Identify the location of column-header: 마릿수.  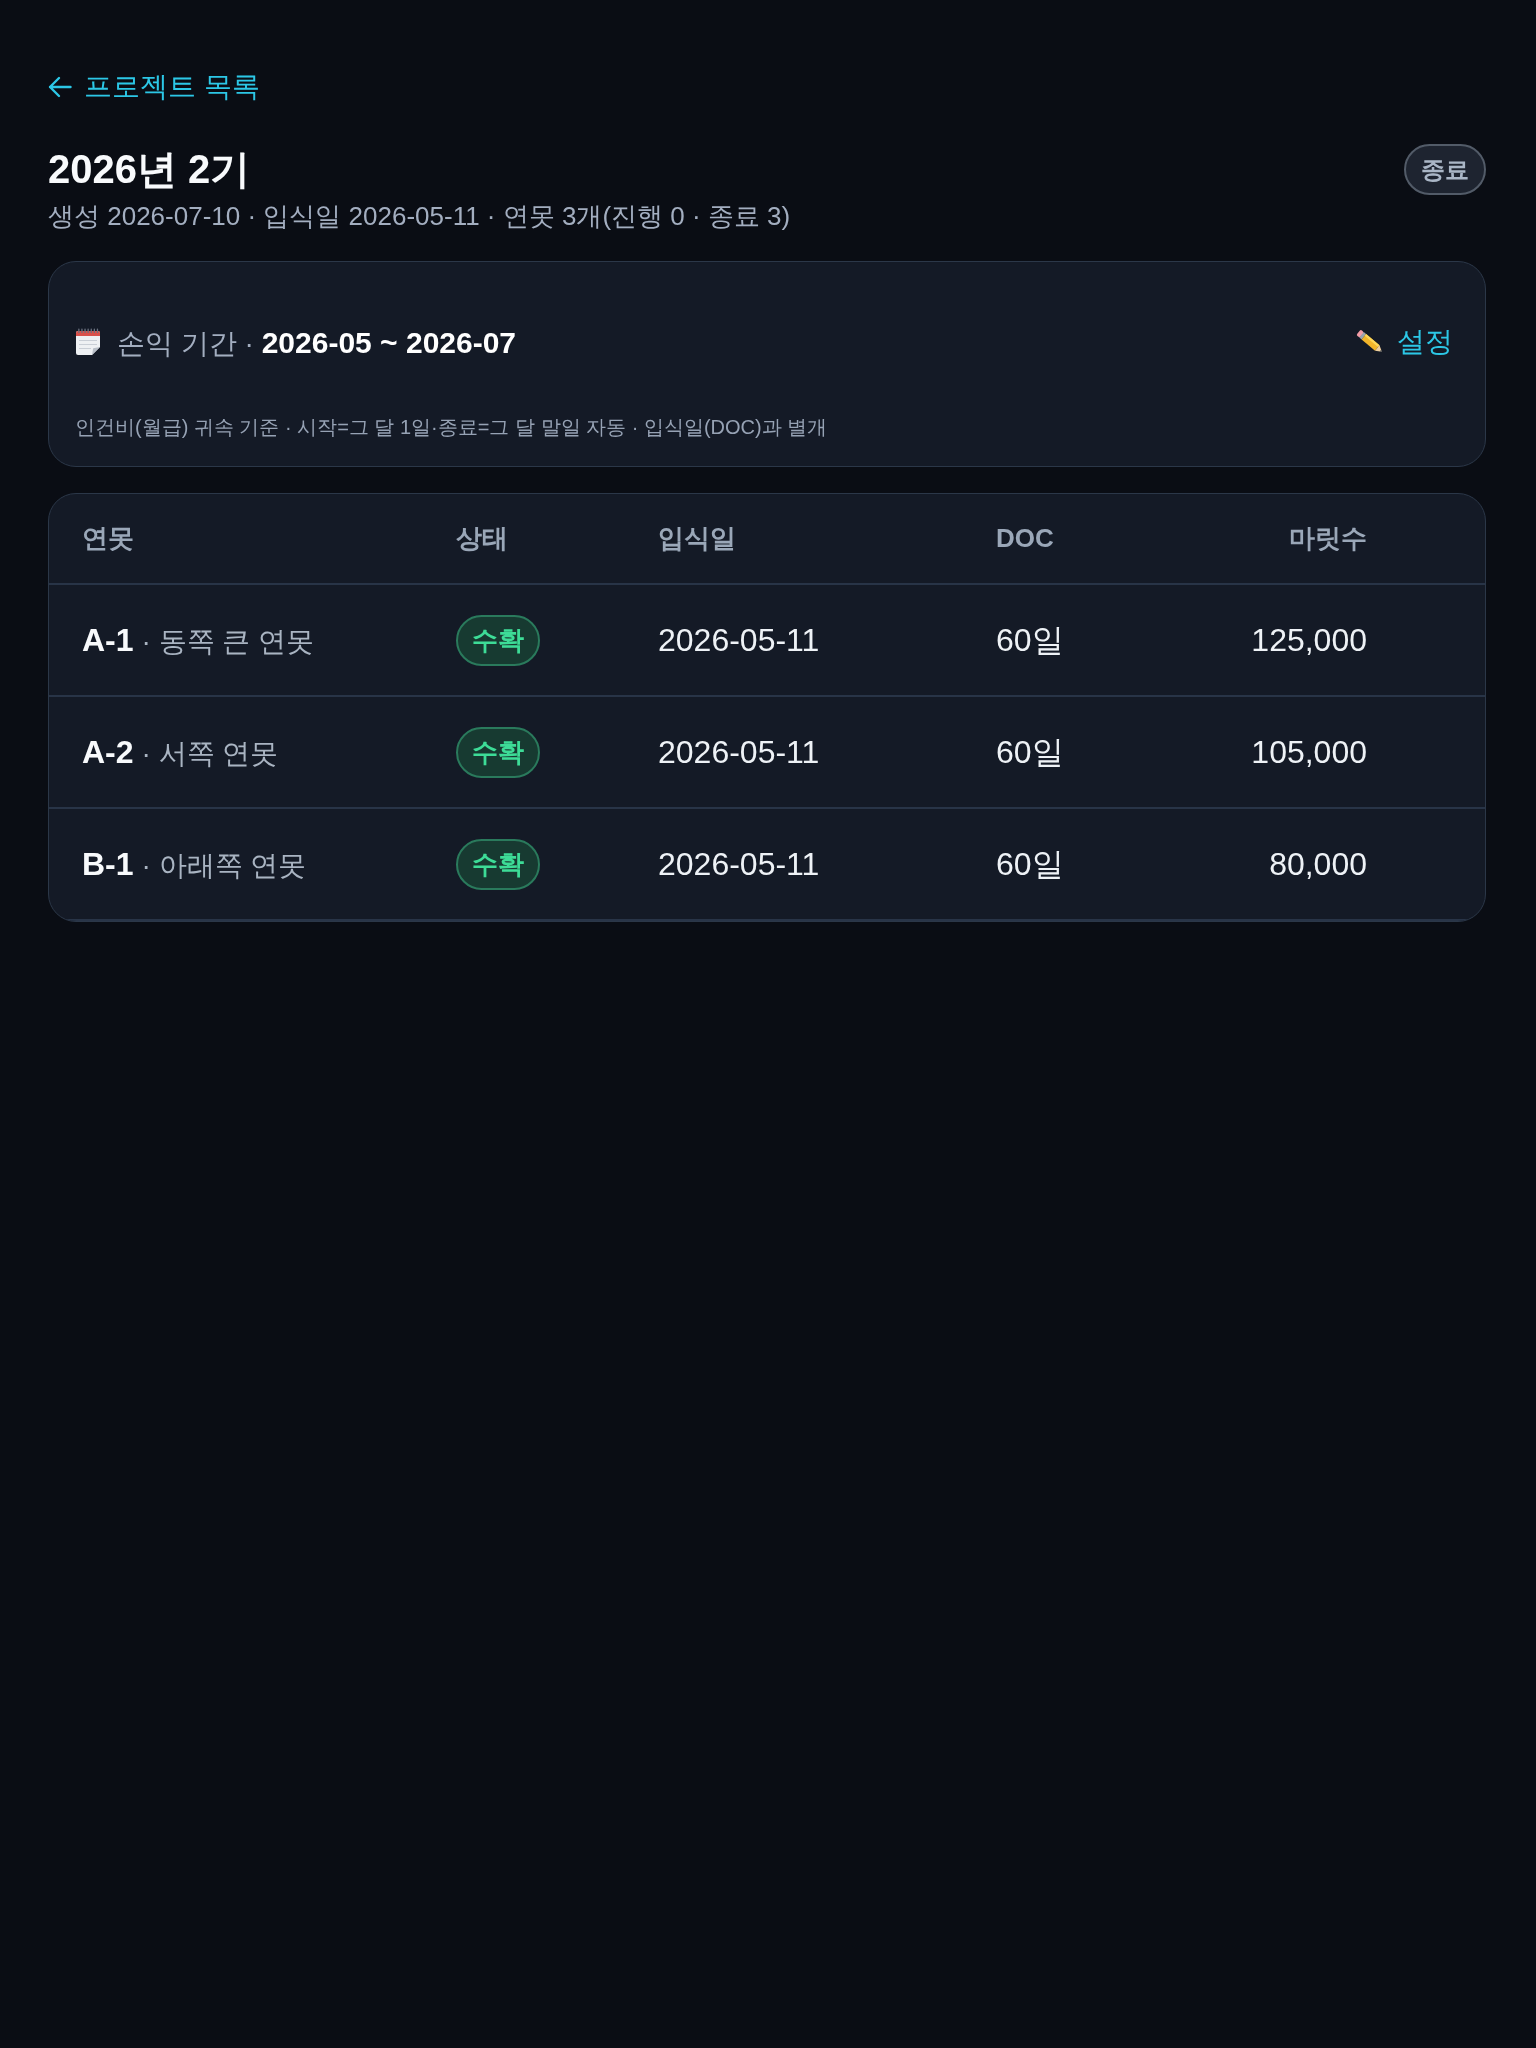
(1327, 538).